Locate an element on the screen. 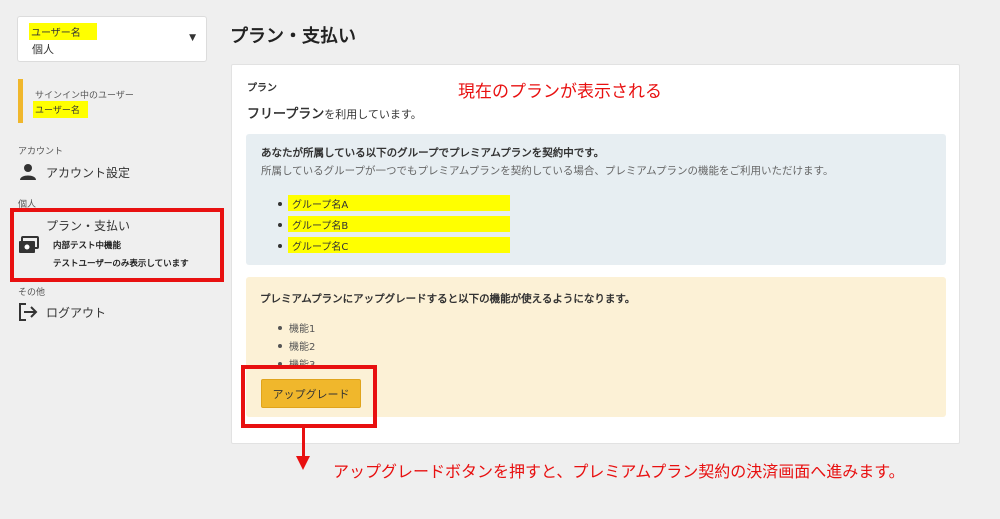 The width and height of the screenshot is (1000, 519). chevron-down-icon: ▼ is located at coordinates (192, 38).